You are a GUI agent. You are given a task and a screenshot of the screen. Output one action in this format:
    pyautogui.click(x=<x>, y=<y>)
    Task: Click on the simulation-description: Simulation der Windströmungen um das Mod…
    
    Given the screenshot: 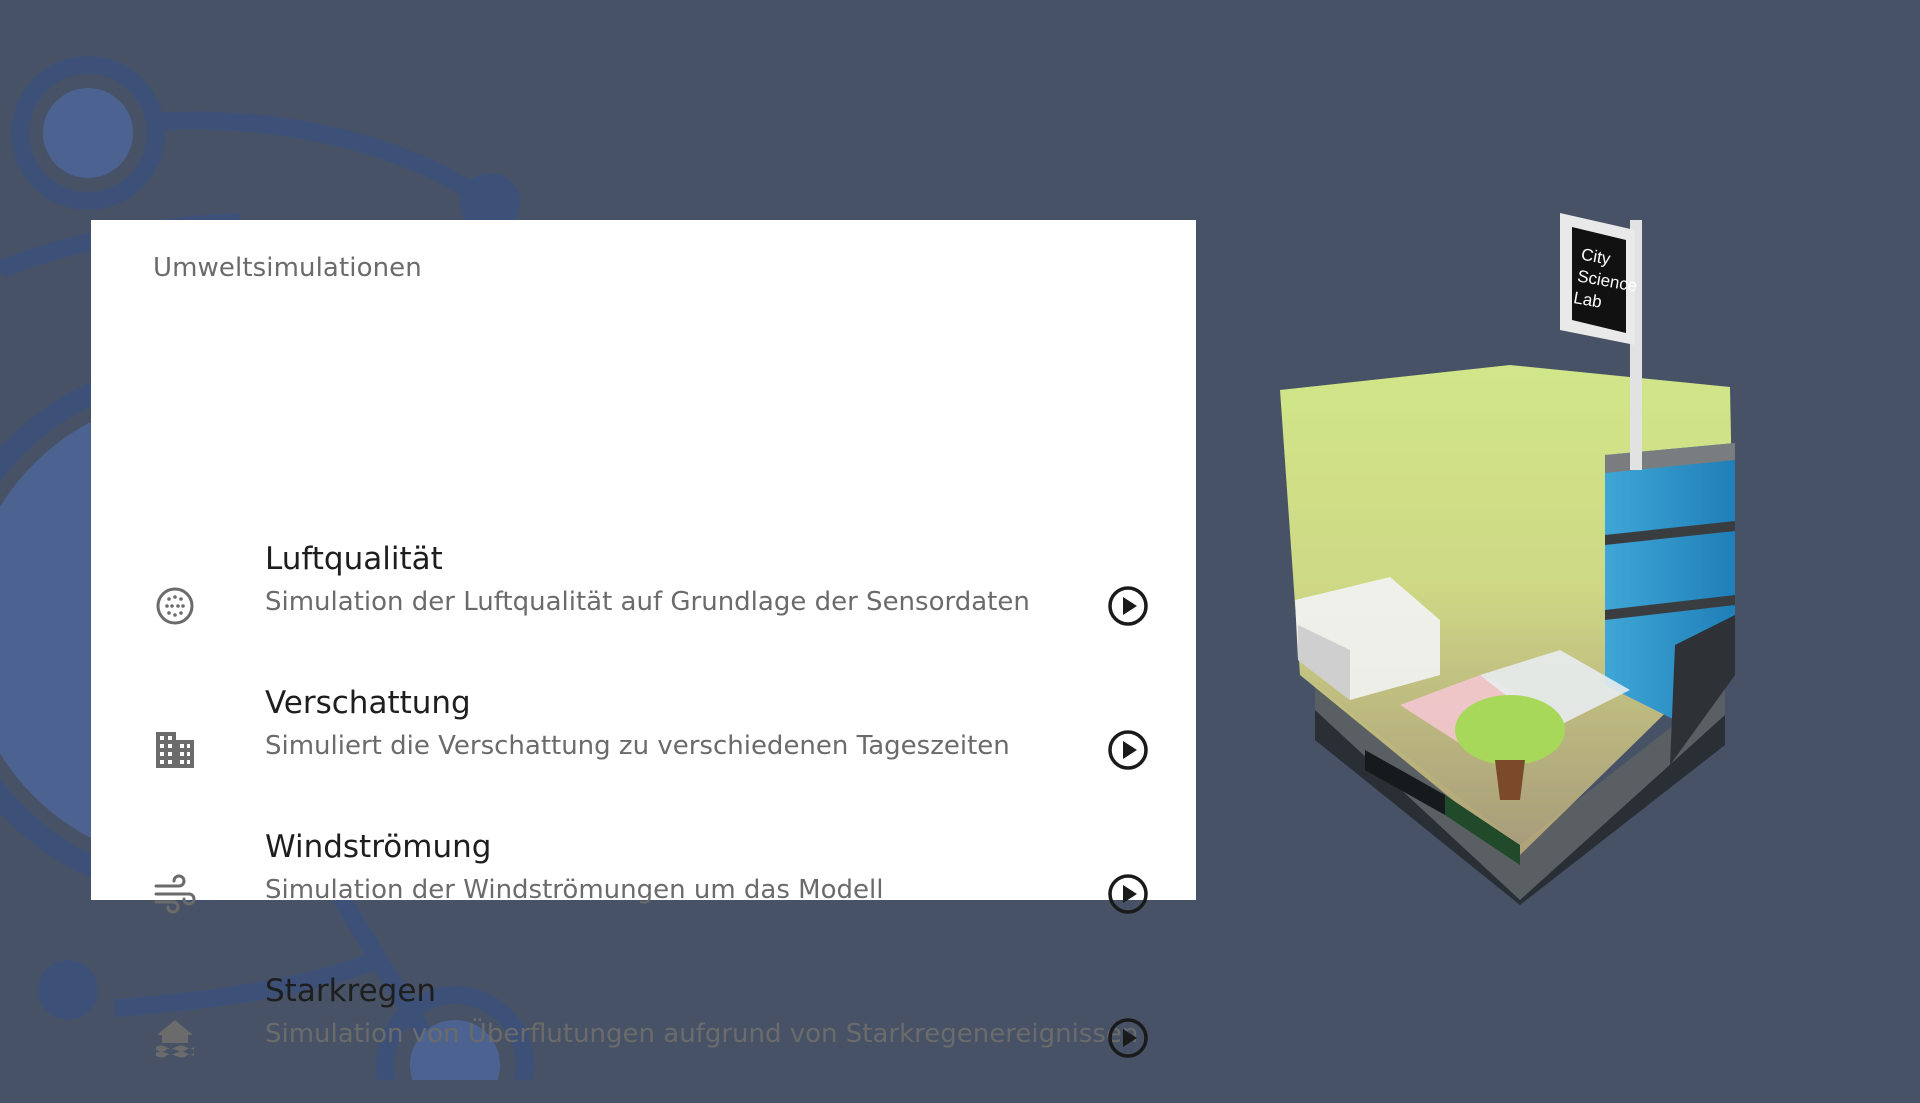 What is the action you would take?
    pyautogui.click(x=574, y=890)
    